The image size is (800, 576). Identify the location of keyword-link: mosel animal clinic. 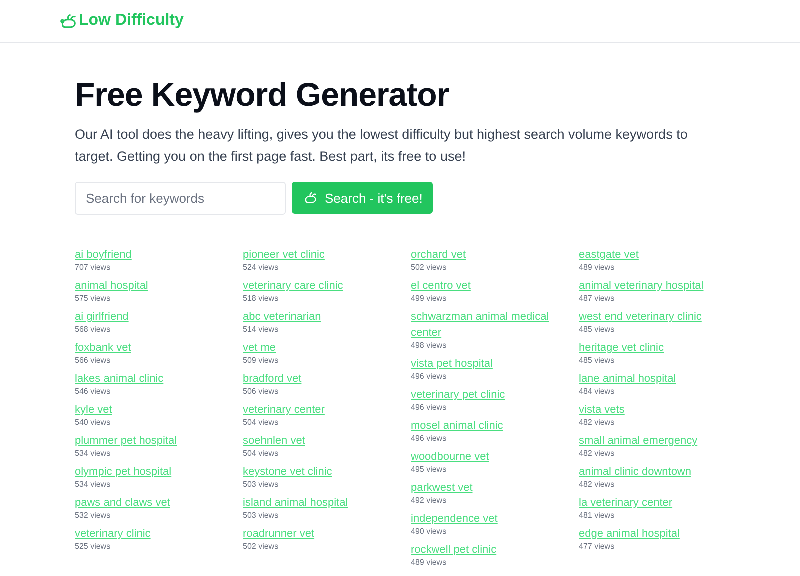
(457, 426).